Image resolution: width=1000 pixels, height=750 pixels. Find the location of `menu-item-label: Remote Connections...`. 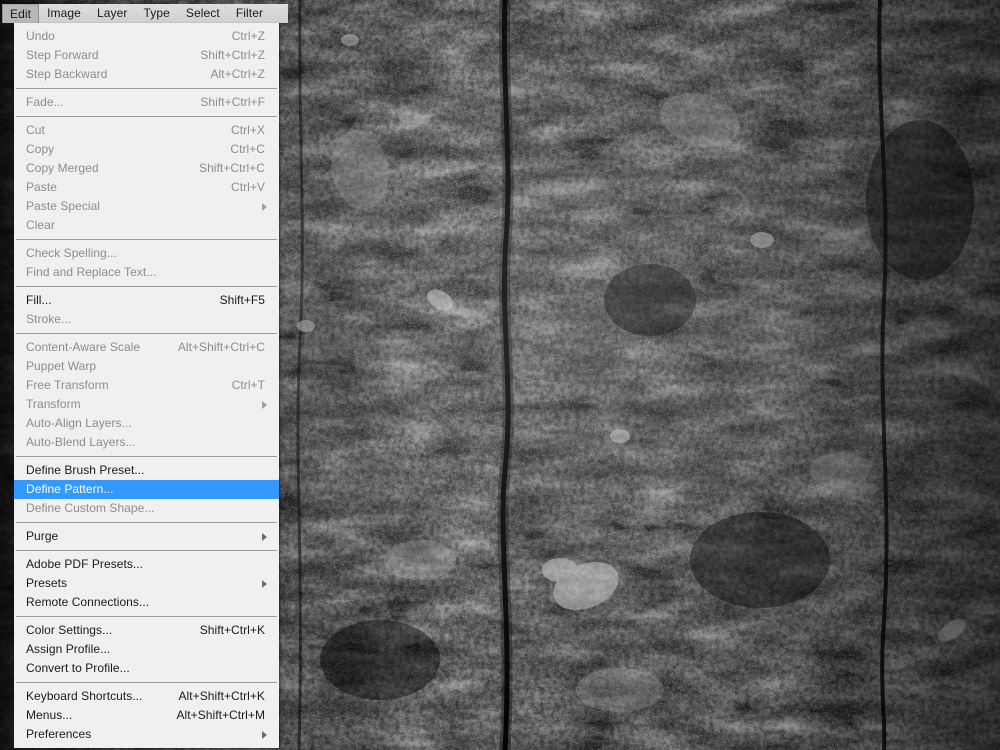

menu-item-label: Remote Connections... is located at coordinates (88, 602).